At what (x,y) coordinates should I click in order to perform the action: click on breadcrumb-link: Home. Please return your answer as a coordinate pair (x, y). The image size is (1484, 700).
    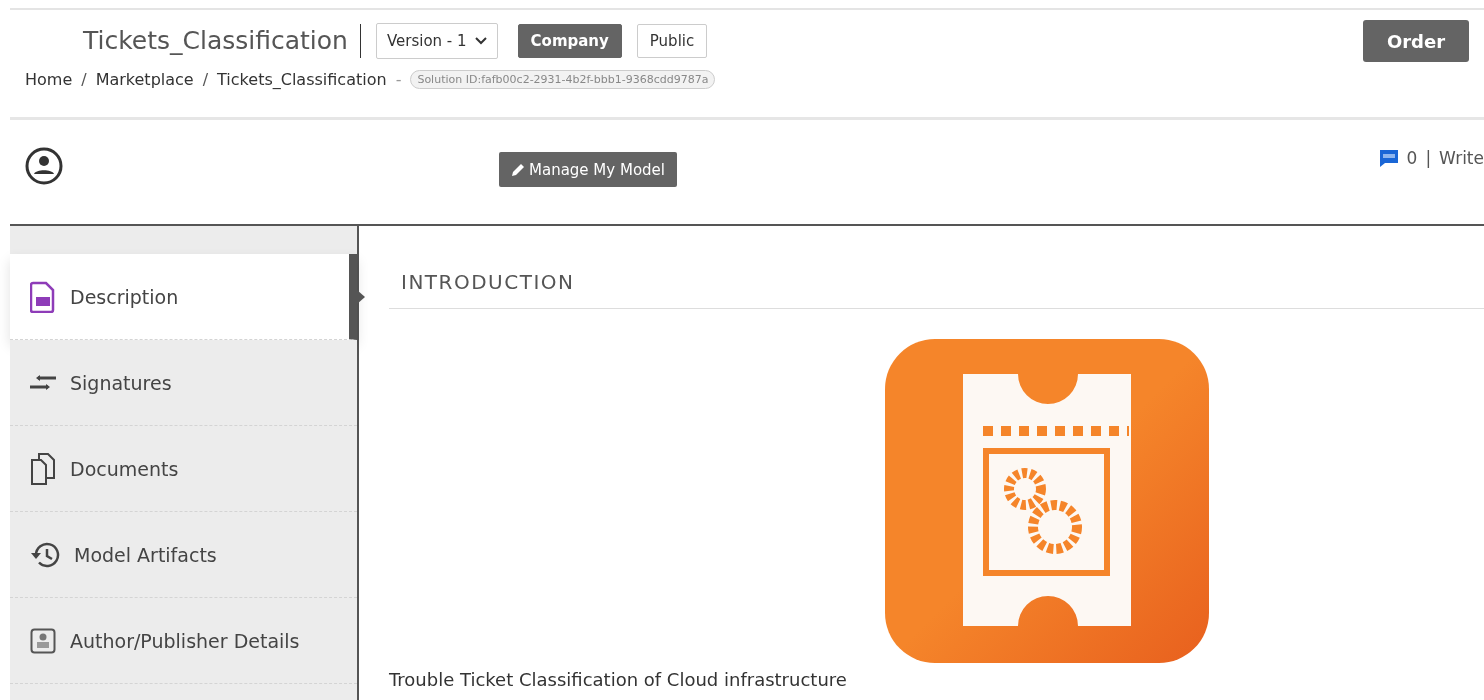
    Looking at the image, I should click on (49, 79).